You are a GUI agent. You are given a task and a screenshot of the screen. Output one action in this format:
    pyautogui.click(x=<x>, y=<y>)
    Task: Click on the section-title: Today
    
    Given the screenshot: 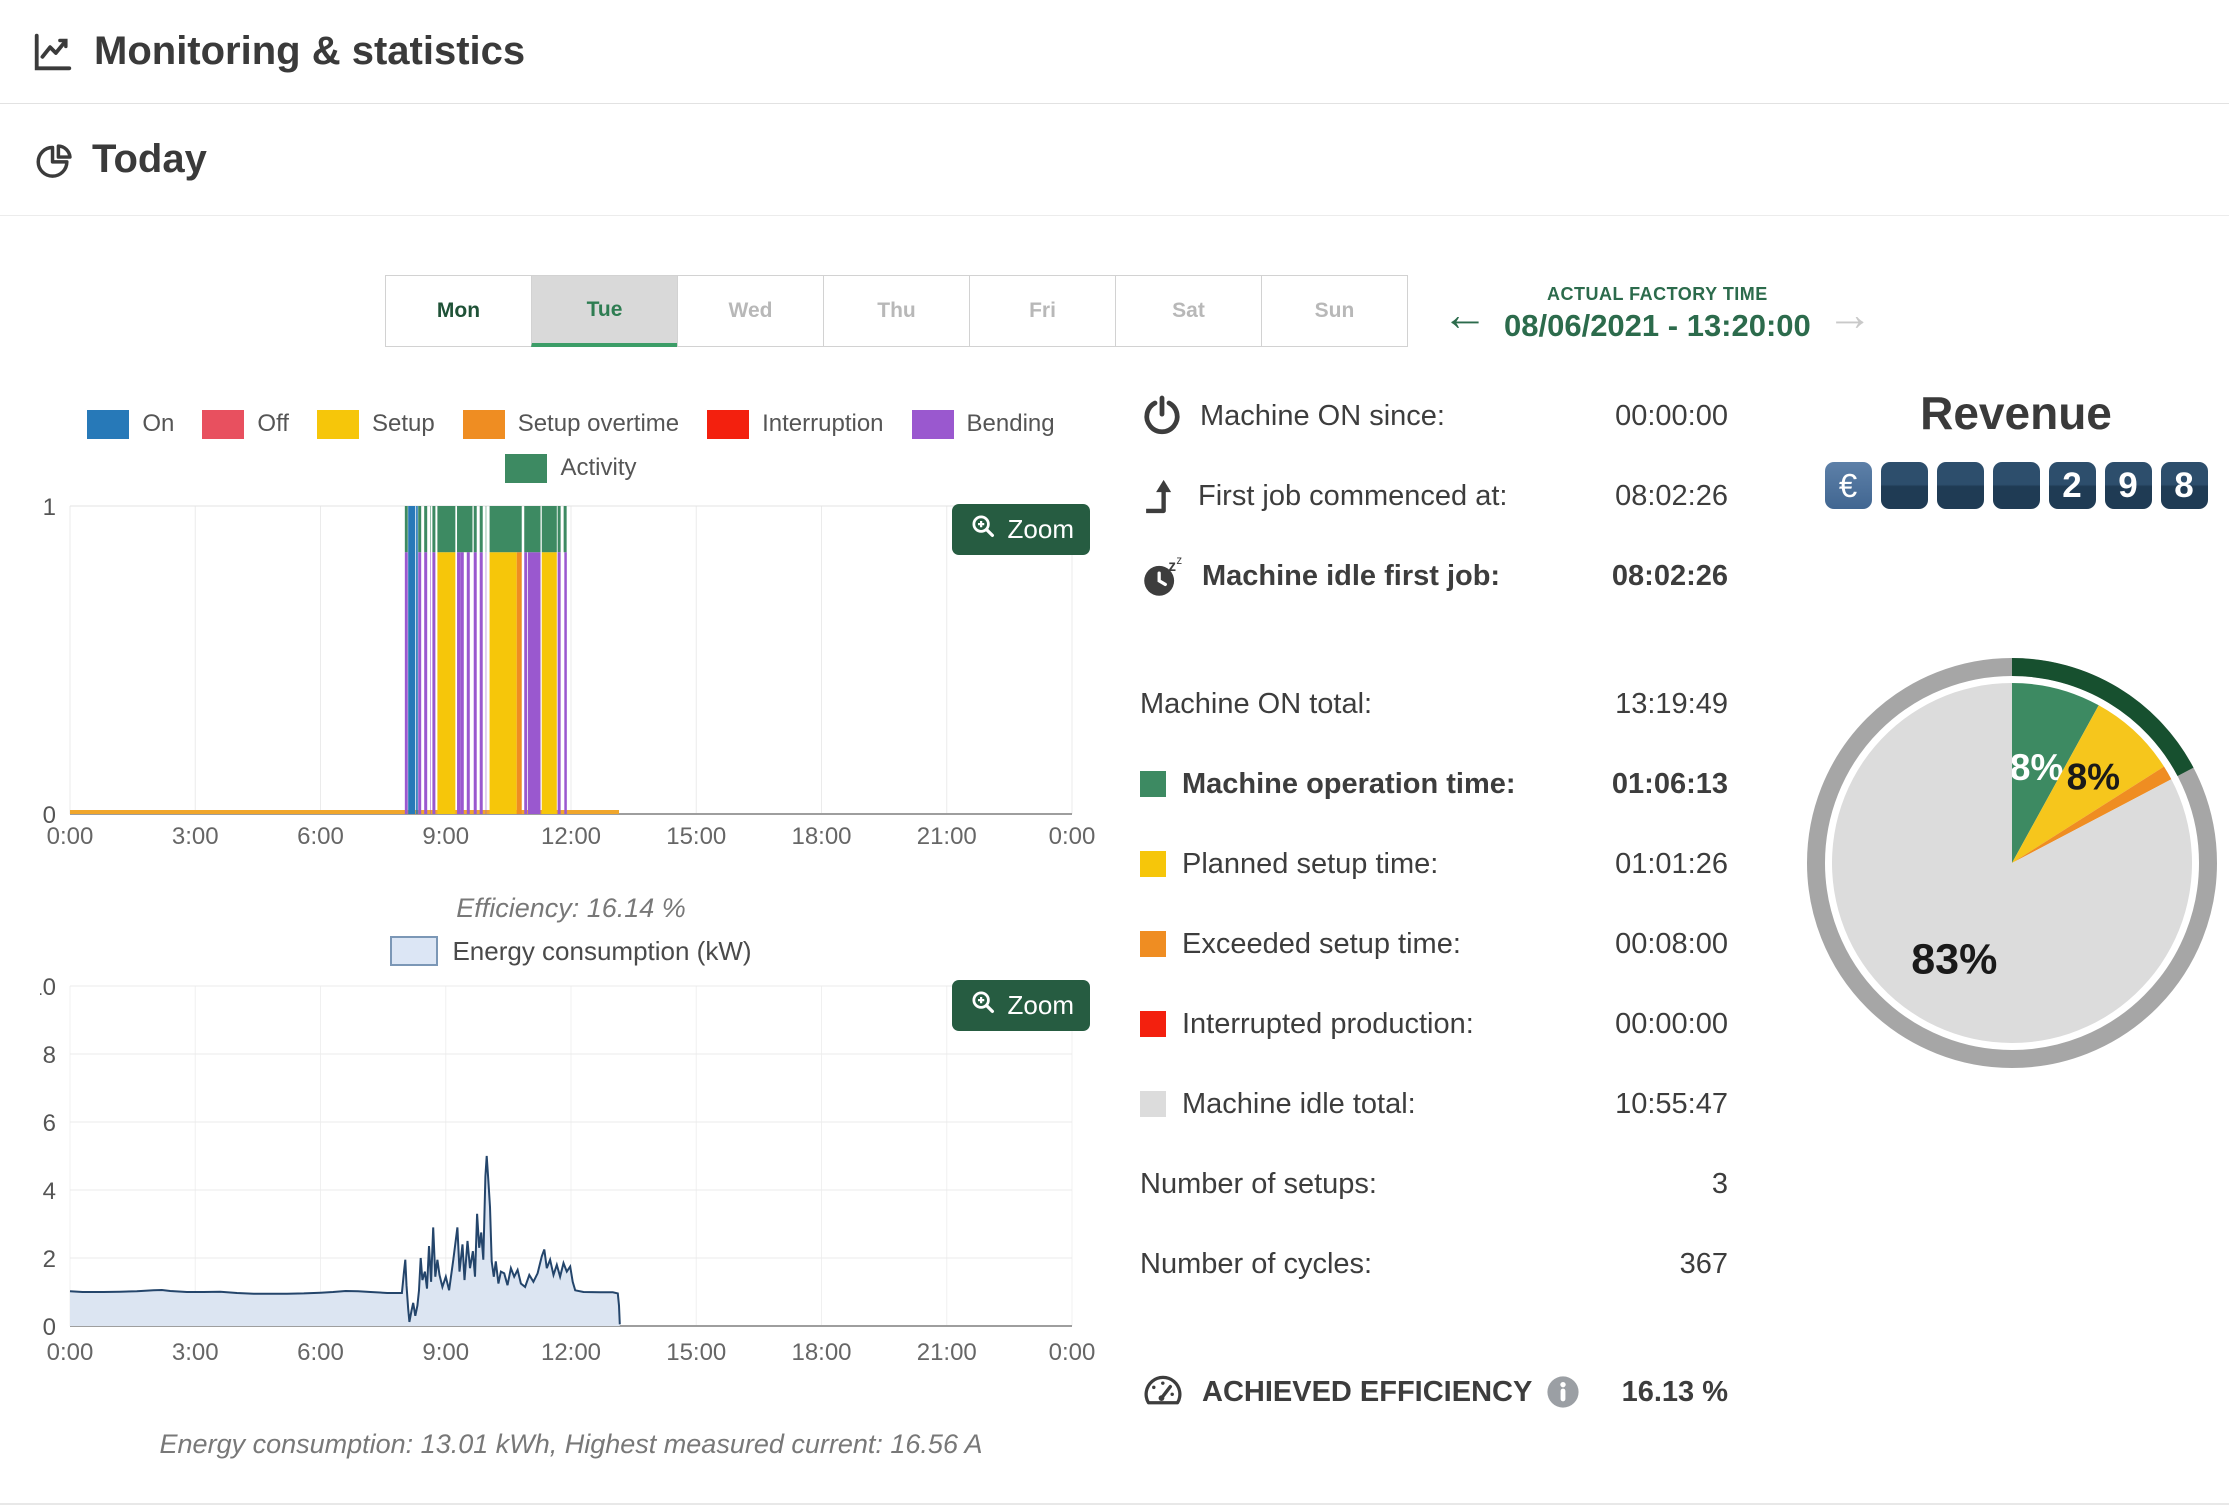 What is the action you would take?
    pyautogui.click(x=149, y=159)
    